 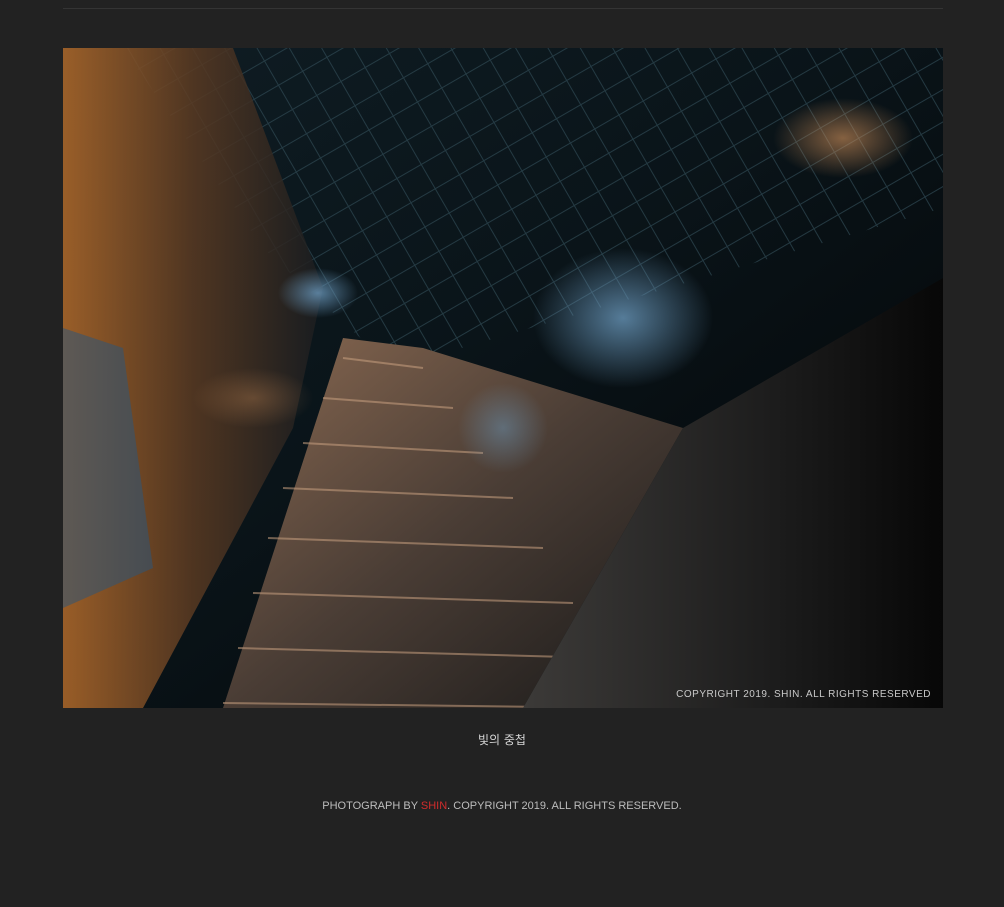 What do you see at coordinates (502, 740) in the screenshot?
I see `photo-caption: 빛의 중첩` at bounding box center [502, 740].